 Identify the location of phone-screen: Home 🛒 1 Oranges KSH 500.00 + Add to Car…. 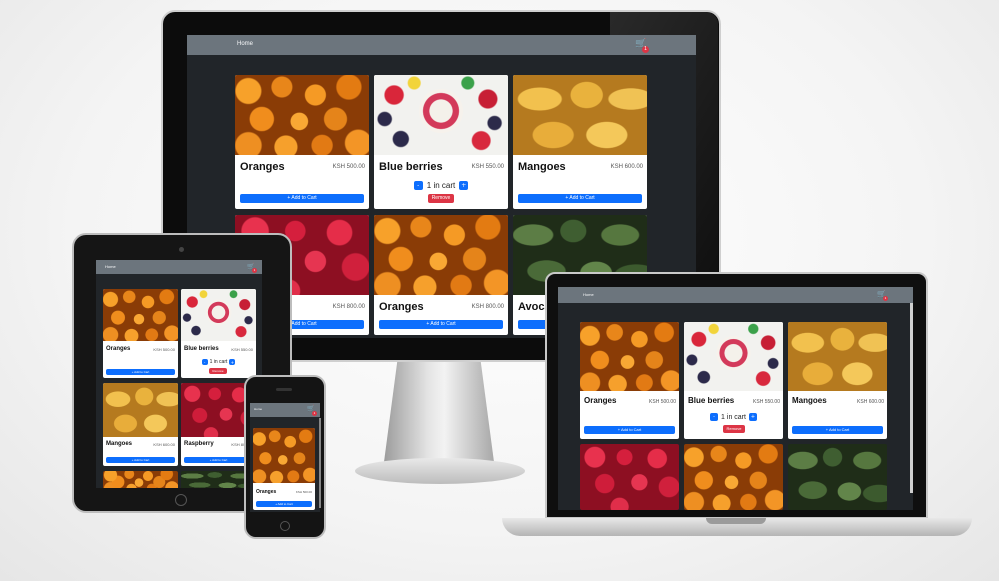
(285, 457).